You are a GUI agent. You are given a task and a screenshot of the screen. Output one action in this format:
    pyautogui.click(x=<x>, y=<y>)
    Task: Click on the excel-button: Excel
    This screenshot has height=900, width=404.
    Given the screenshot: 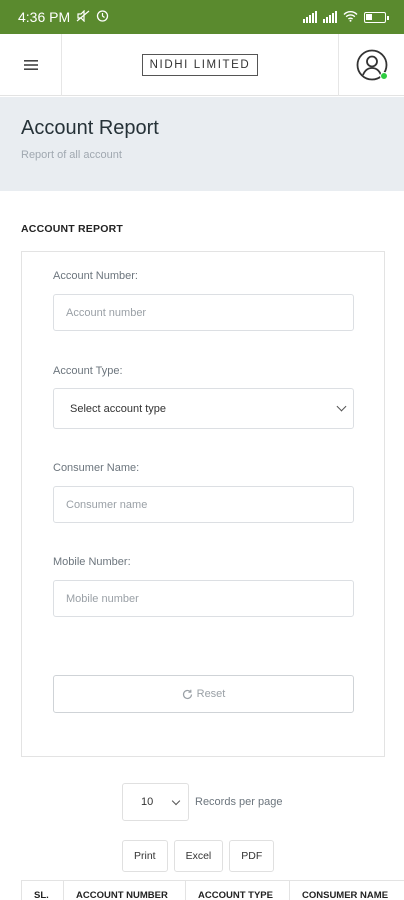 What is the action you would take?
    pyautogui.click(x=198, y=856)
    